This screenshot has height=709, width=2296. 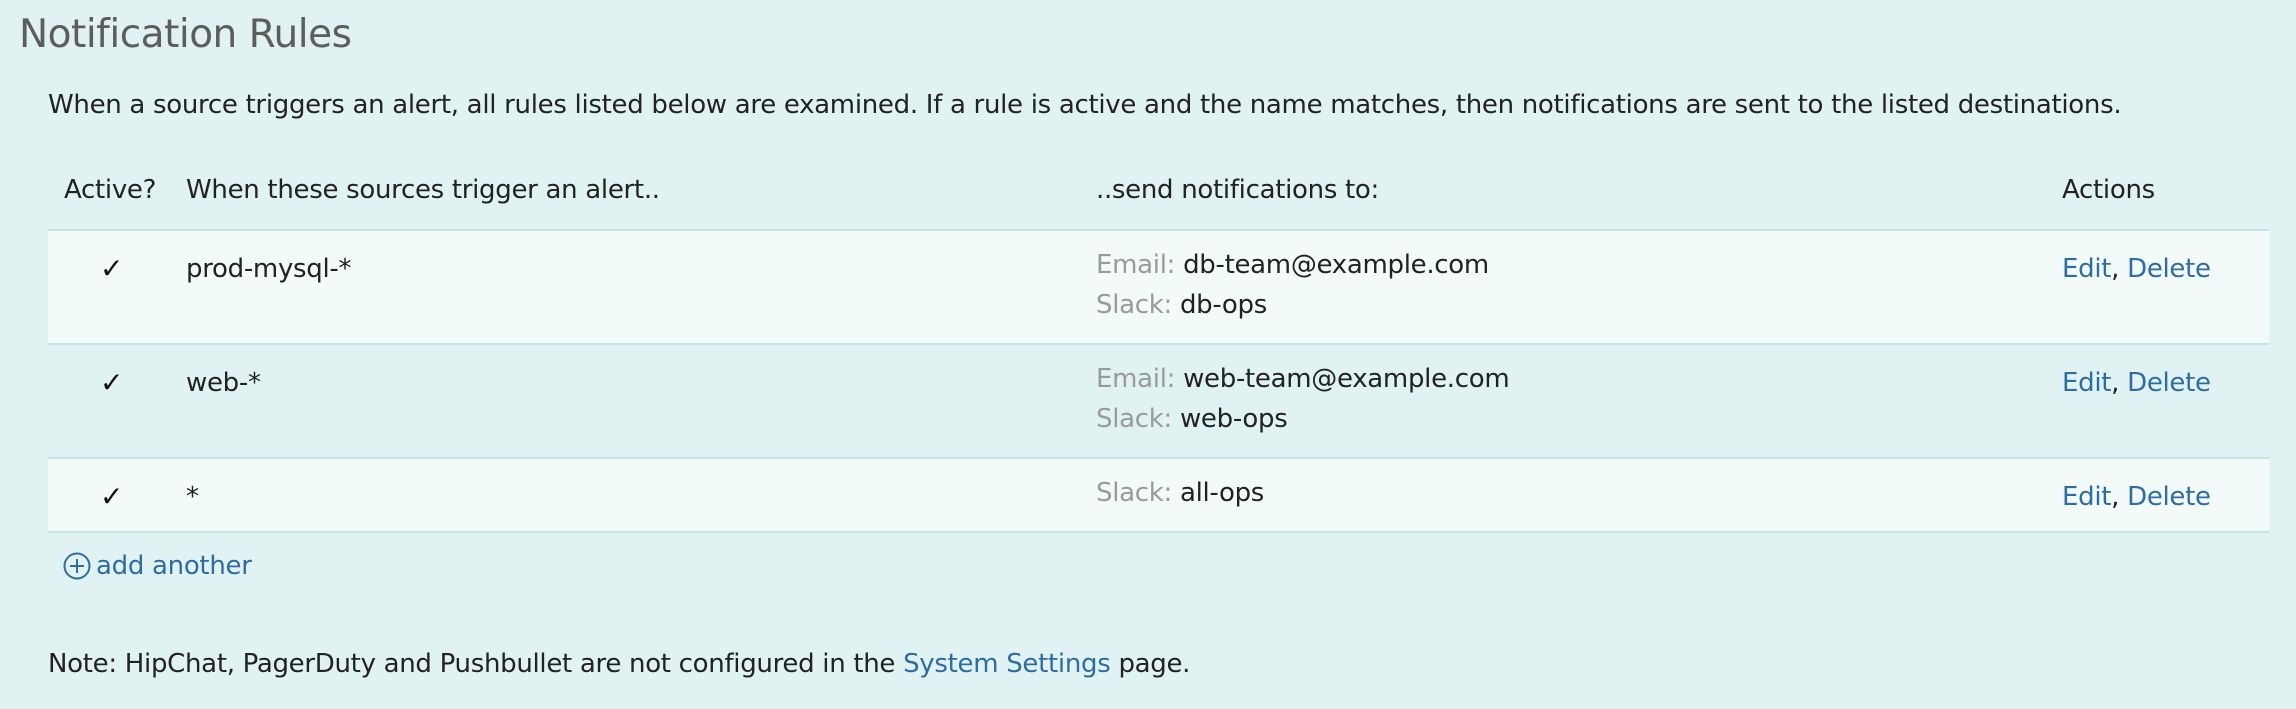 What do you see at coordinates (1222, 493) in the screenshot?
I see `destination-value: all-ops` at bounding box center [1222, 493].